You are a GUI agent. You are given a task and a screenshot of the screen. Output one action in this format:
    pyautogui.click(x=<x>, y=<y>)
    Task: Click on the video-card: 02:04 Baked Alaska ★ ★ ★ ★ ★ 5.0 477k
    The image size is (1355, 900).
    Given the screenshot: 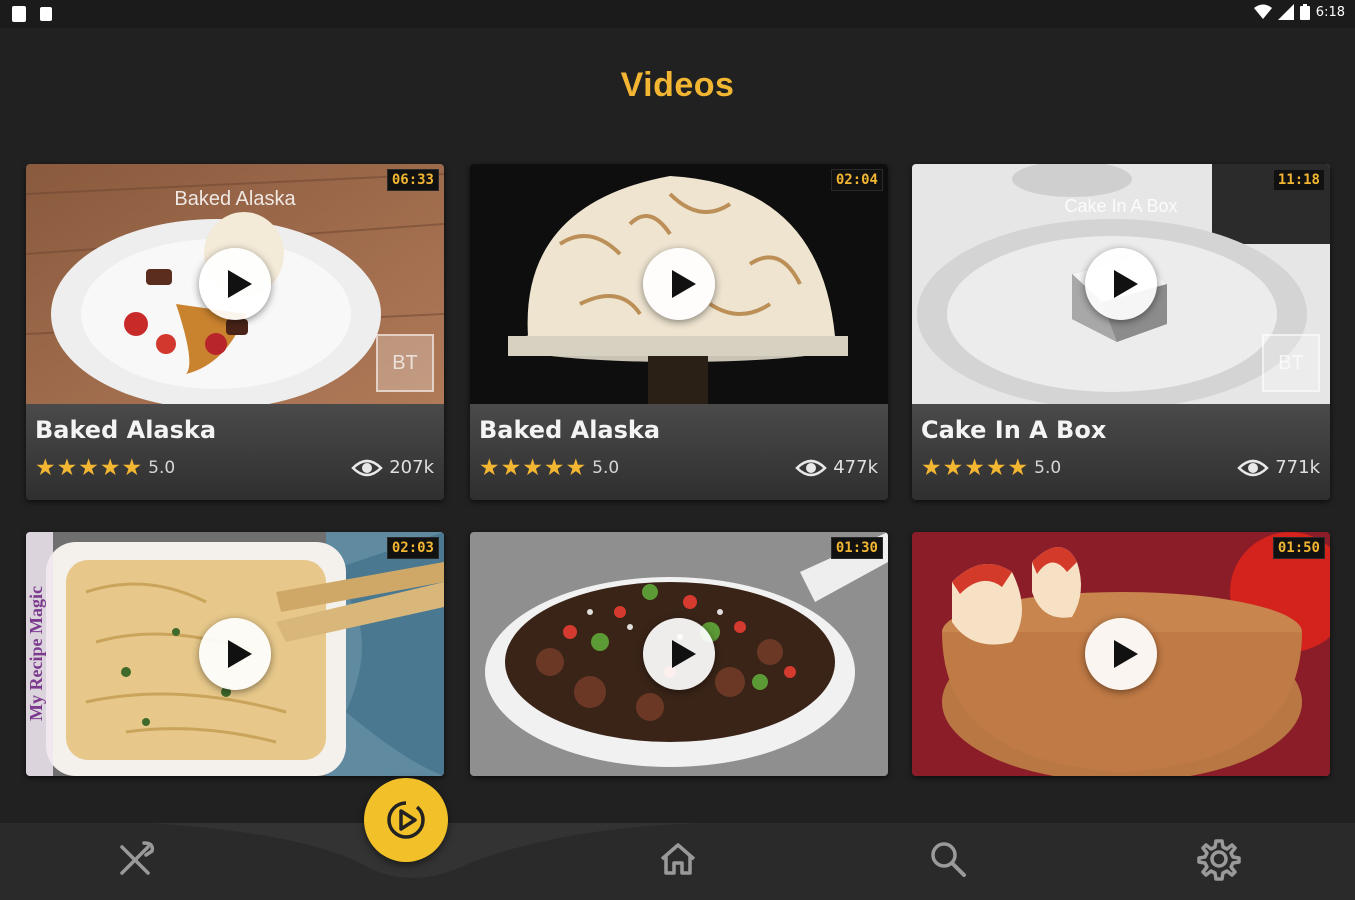 What is the action you would take?
    pyautogui.click(x=679, y=332)
    